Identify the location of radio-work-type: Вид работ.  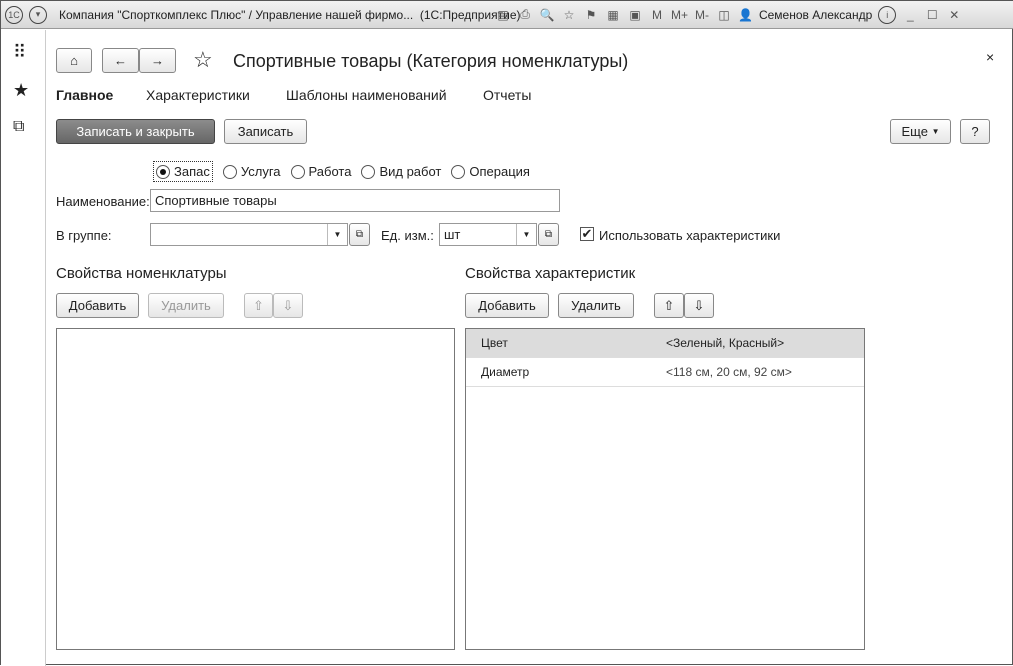
(401, 171).